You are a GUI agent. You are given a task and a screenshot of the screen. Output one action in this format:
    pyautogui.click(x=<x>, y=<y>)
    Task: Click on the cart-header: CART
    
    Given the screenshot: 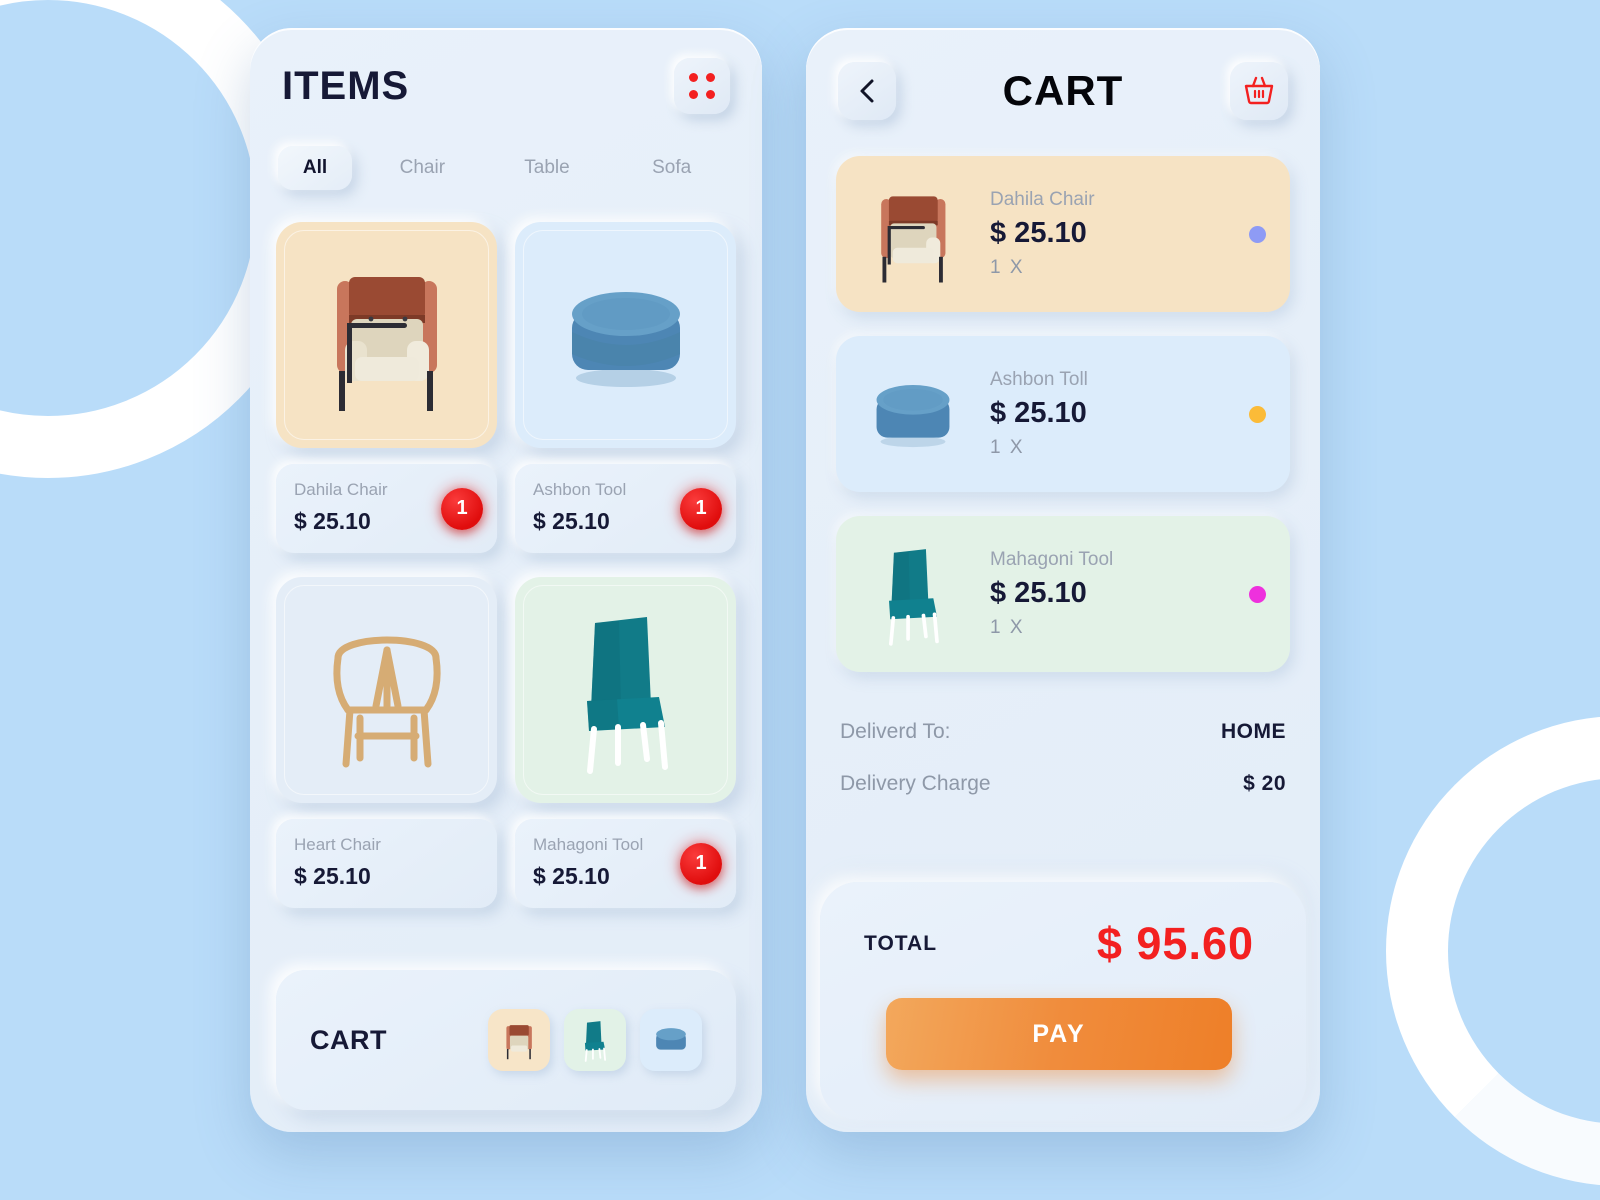 What is the action you would take?
    pyautogui.click(x=1063, y=74)
    